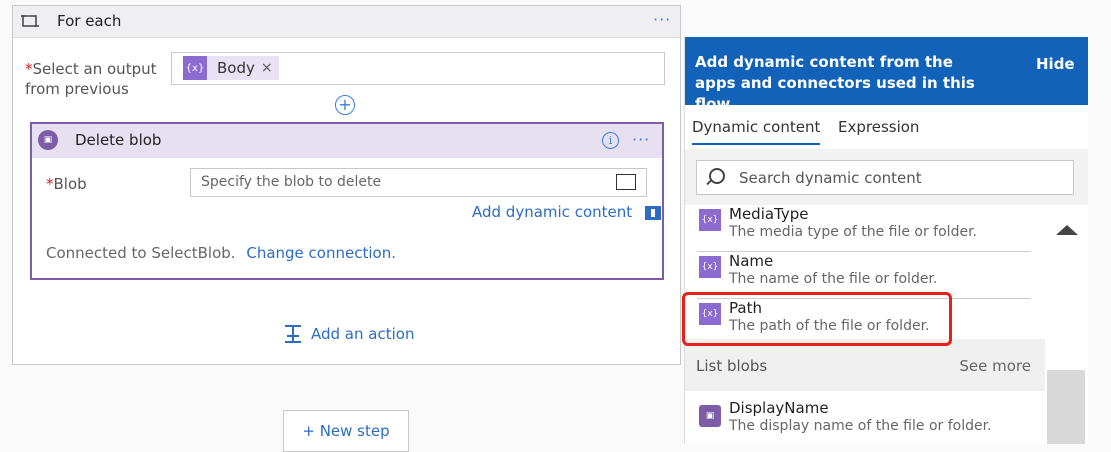 The height and width of the screenshot is (452, 1111). What do you see at coordinates (363, 334) in the screenshot?
I see `add-action-label: Add an action` at bounding box center [363, 334].